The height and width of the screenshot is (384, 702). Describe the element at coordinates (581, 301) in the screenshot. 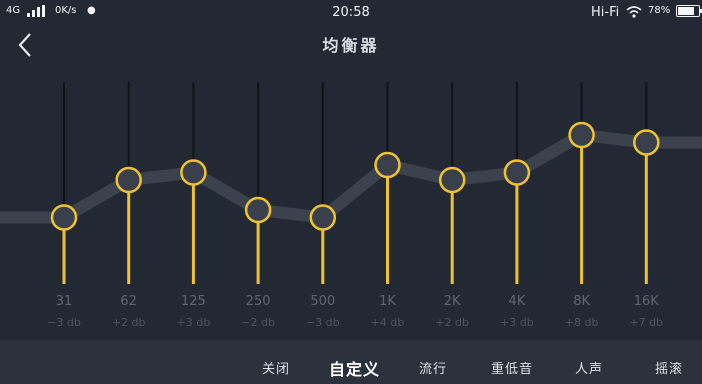

I see `band-frequency-label: 8K` at that location.